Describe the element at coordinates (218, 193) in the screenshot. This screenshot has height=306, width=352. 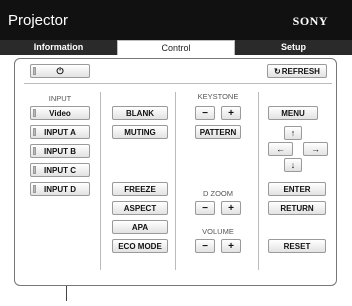
I see `dzoom-heading: D ZOOM` at that location.